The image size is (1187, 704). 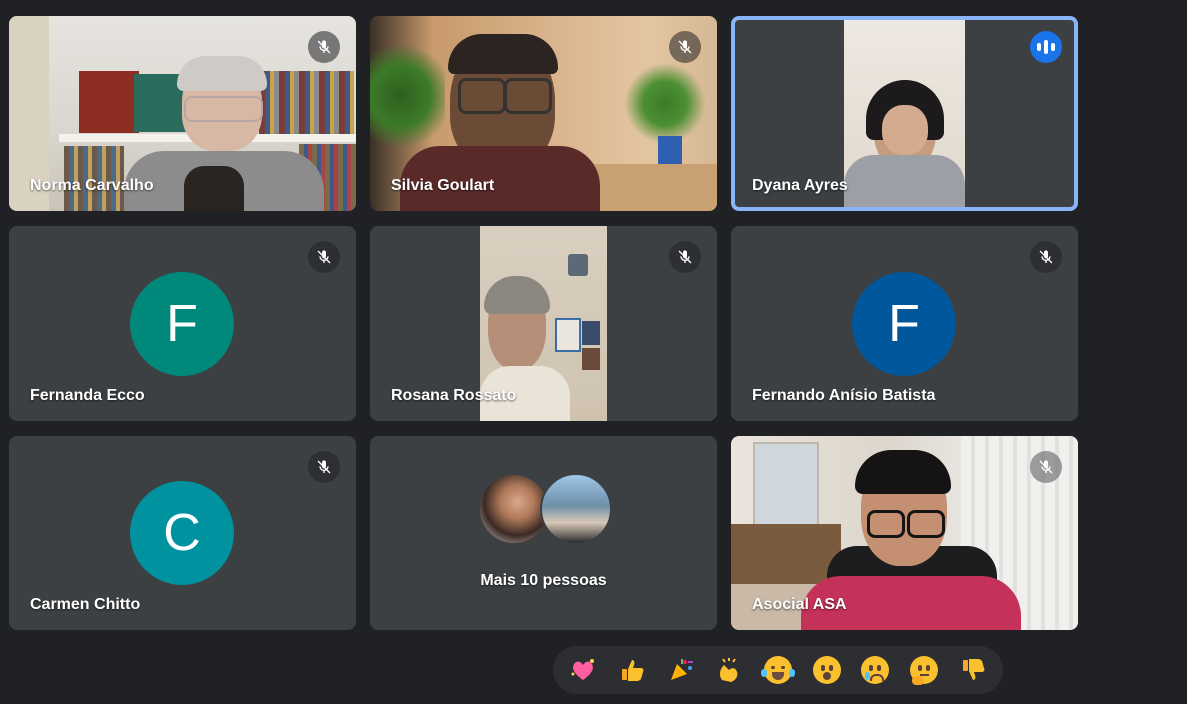 I want to click on reaction-thumbs-up-button, so click(x=632, y=670).